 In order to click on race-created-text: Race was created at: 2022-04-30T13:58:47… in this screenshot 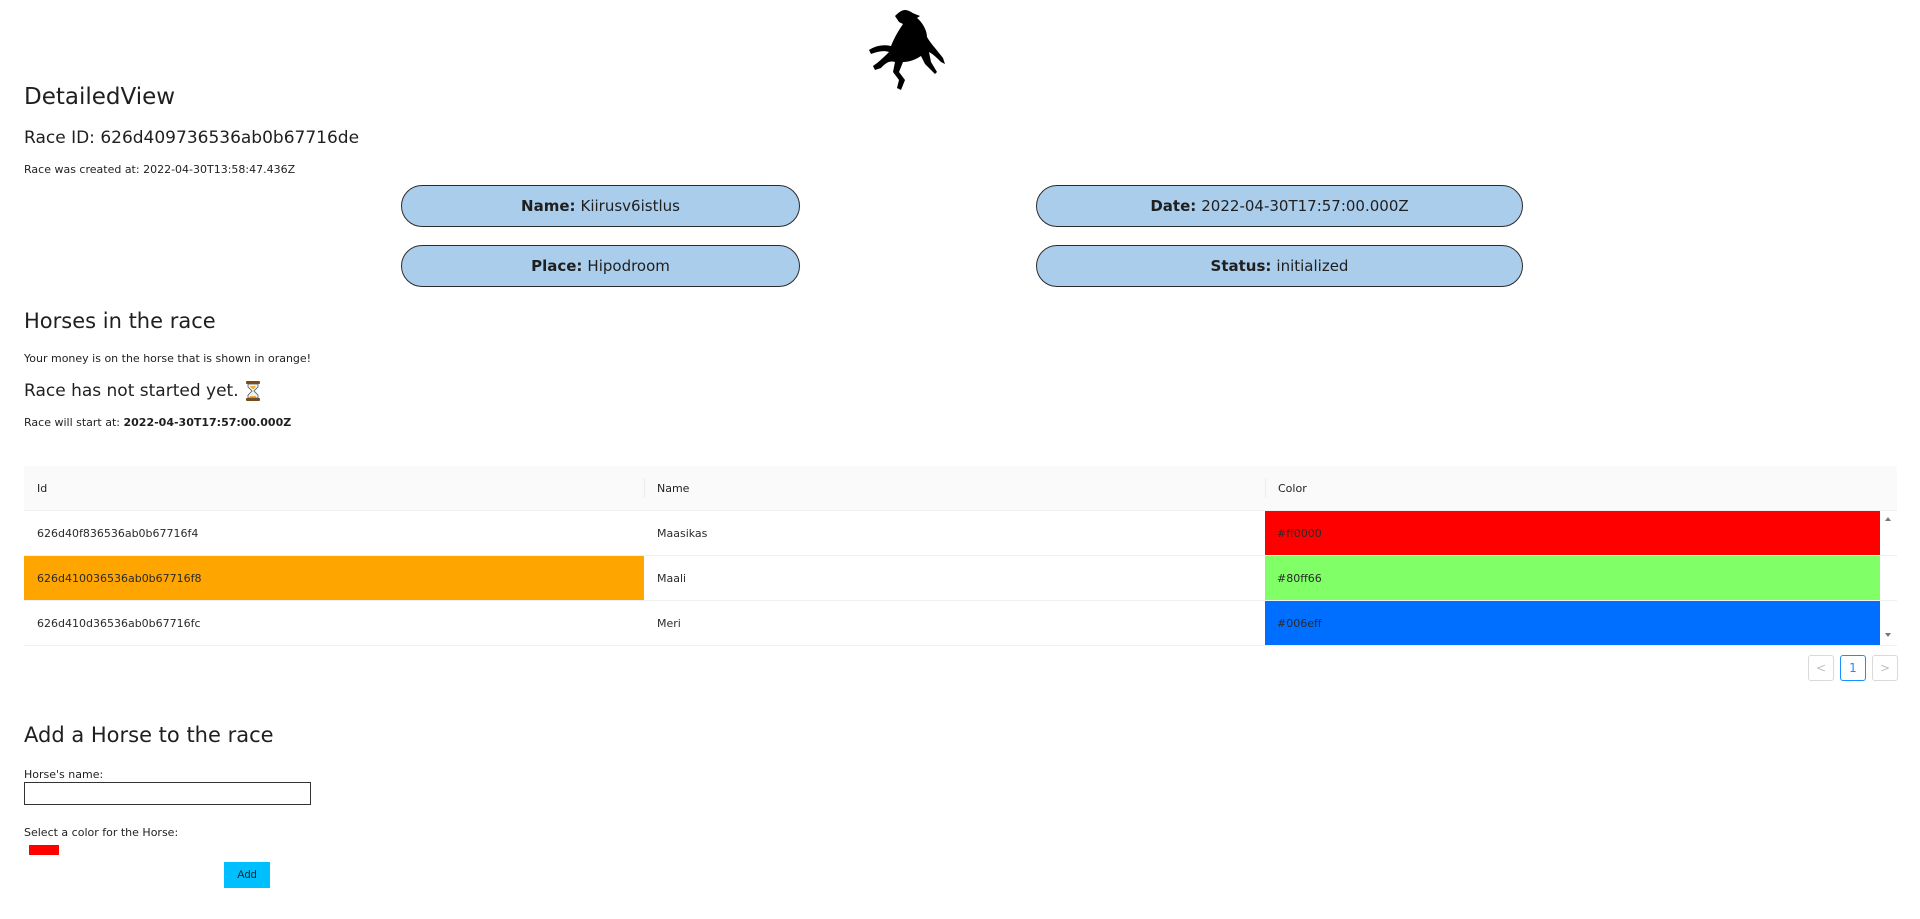, I will do `click(159, 169)`.